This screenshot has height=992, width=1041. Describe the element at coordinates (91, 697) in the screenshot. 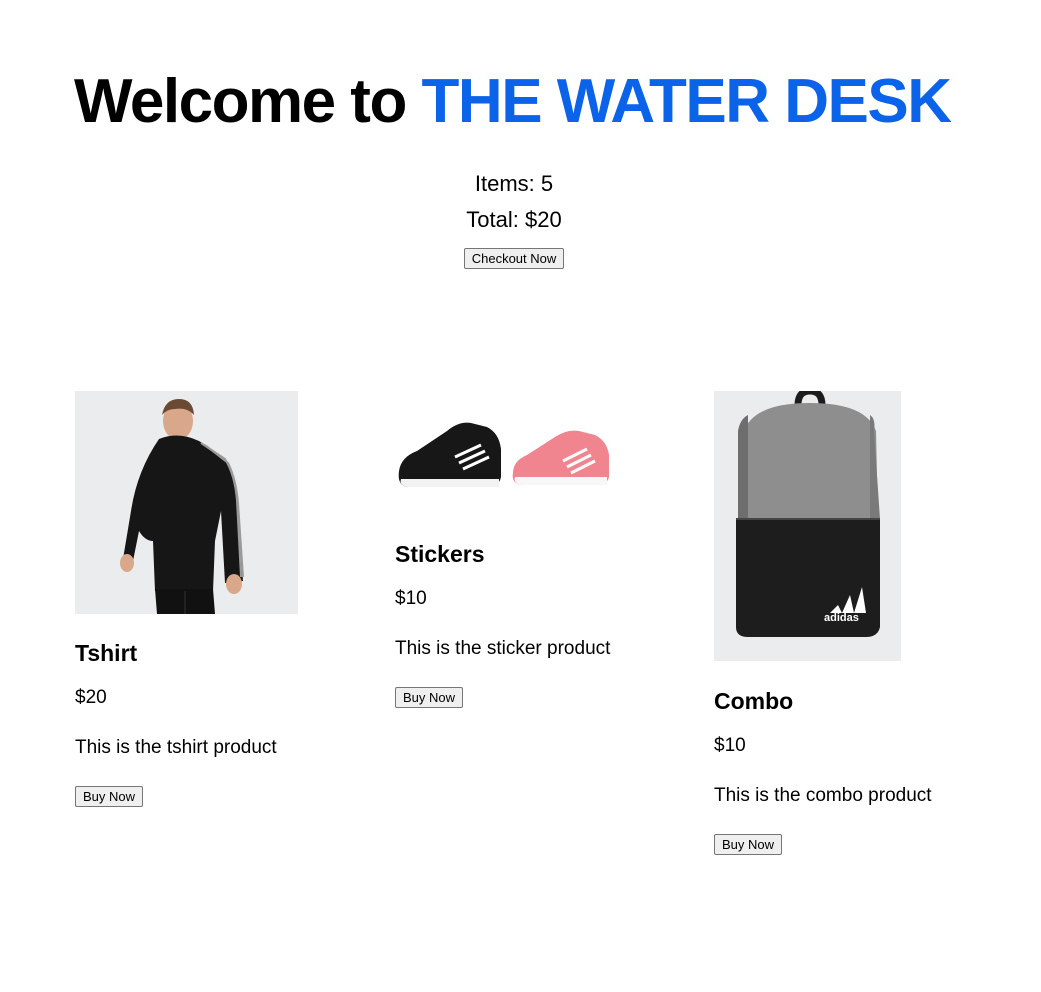

I see `product-price: $20` at that location.